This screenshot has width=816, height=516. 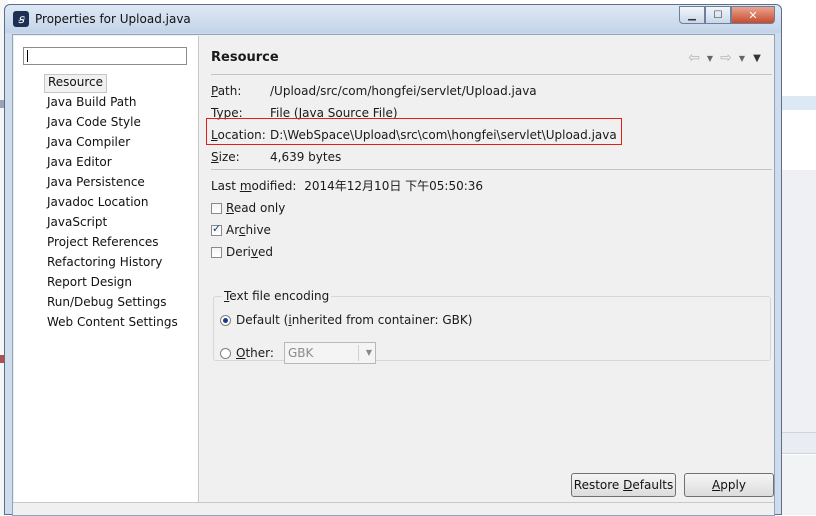 I want to click on restore-defaults-button: Restore Defaults, so click(x=623, y=485).